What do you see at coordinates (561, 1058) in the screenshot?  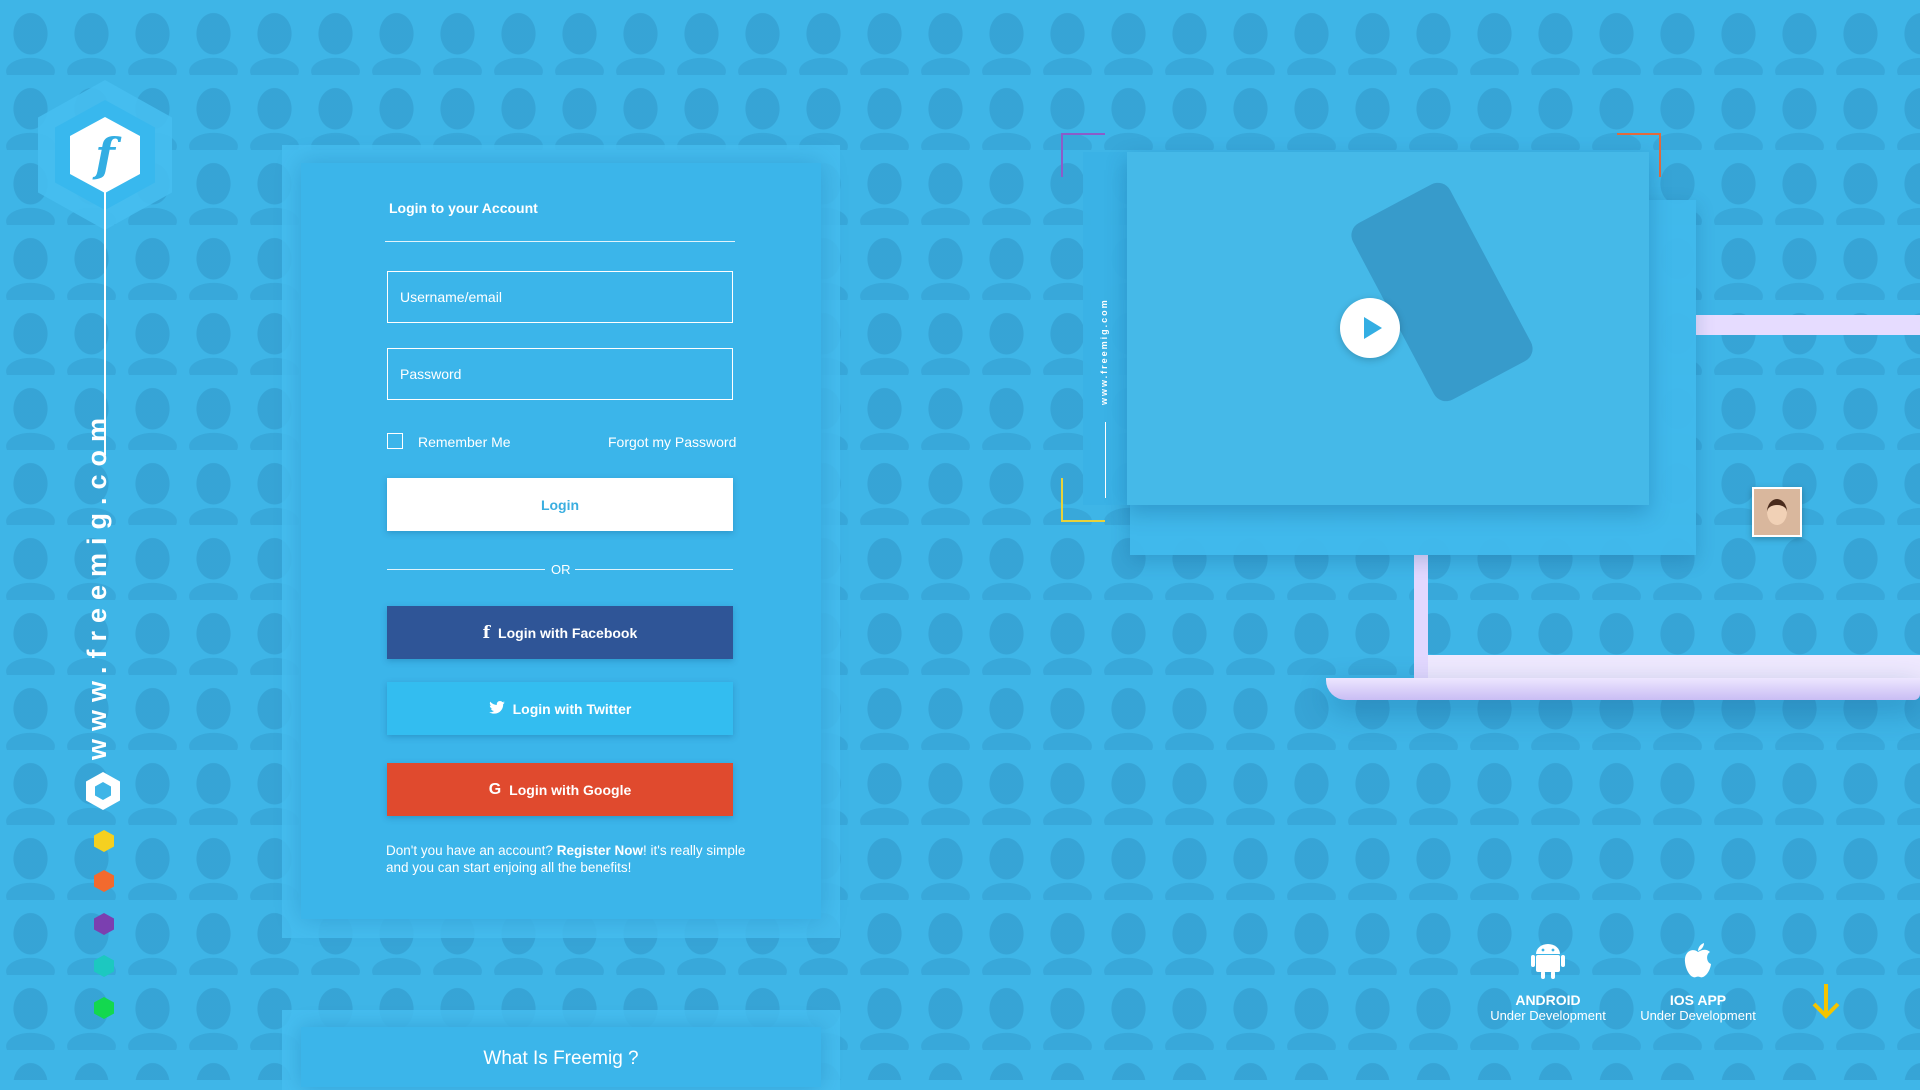 I see `about-title: What Is Freemig ?` at bounding box center [561, 1058].